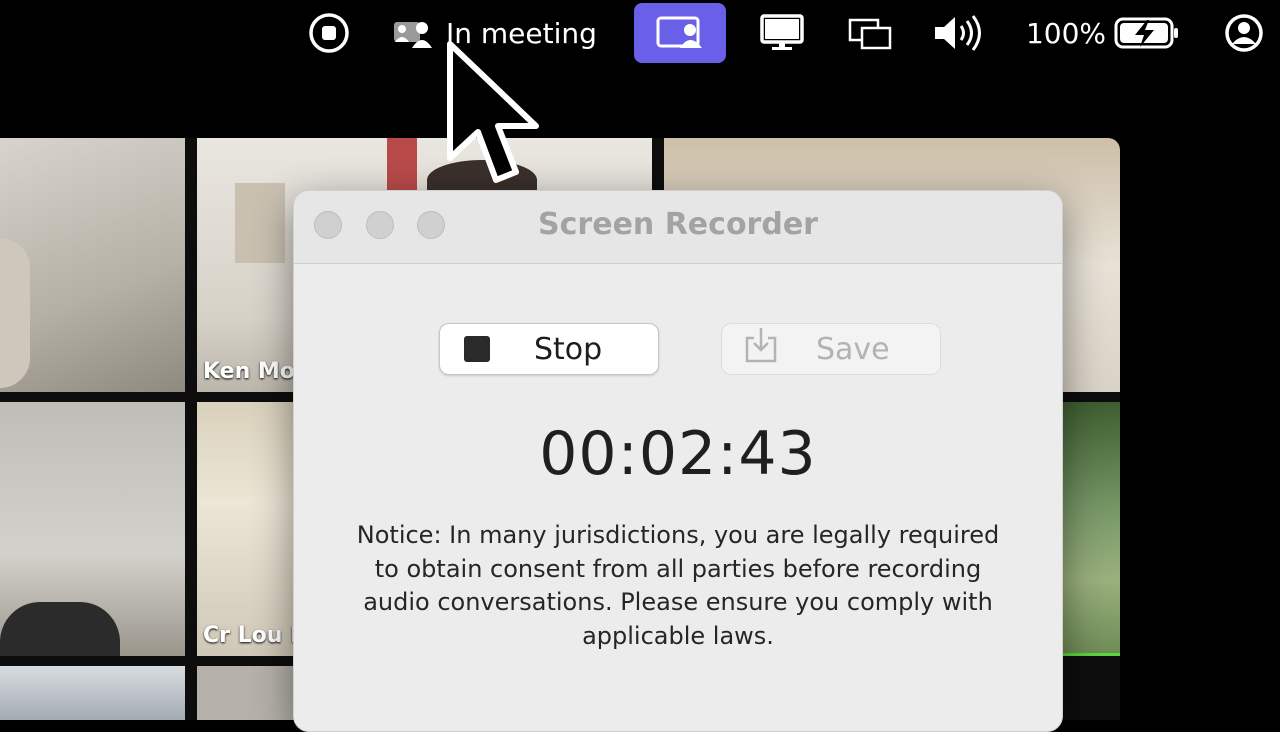  Describe the element at coordinates (1244, 33) in the screenshot. I see `user-account-icon` at that location.